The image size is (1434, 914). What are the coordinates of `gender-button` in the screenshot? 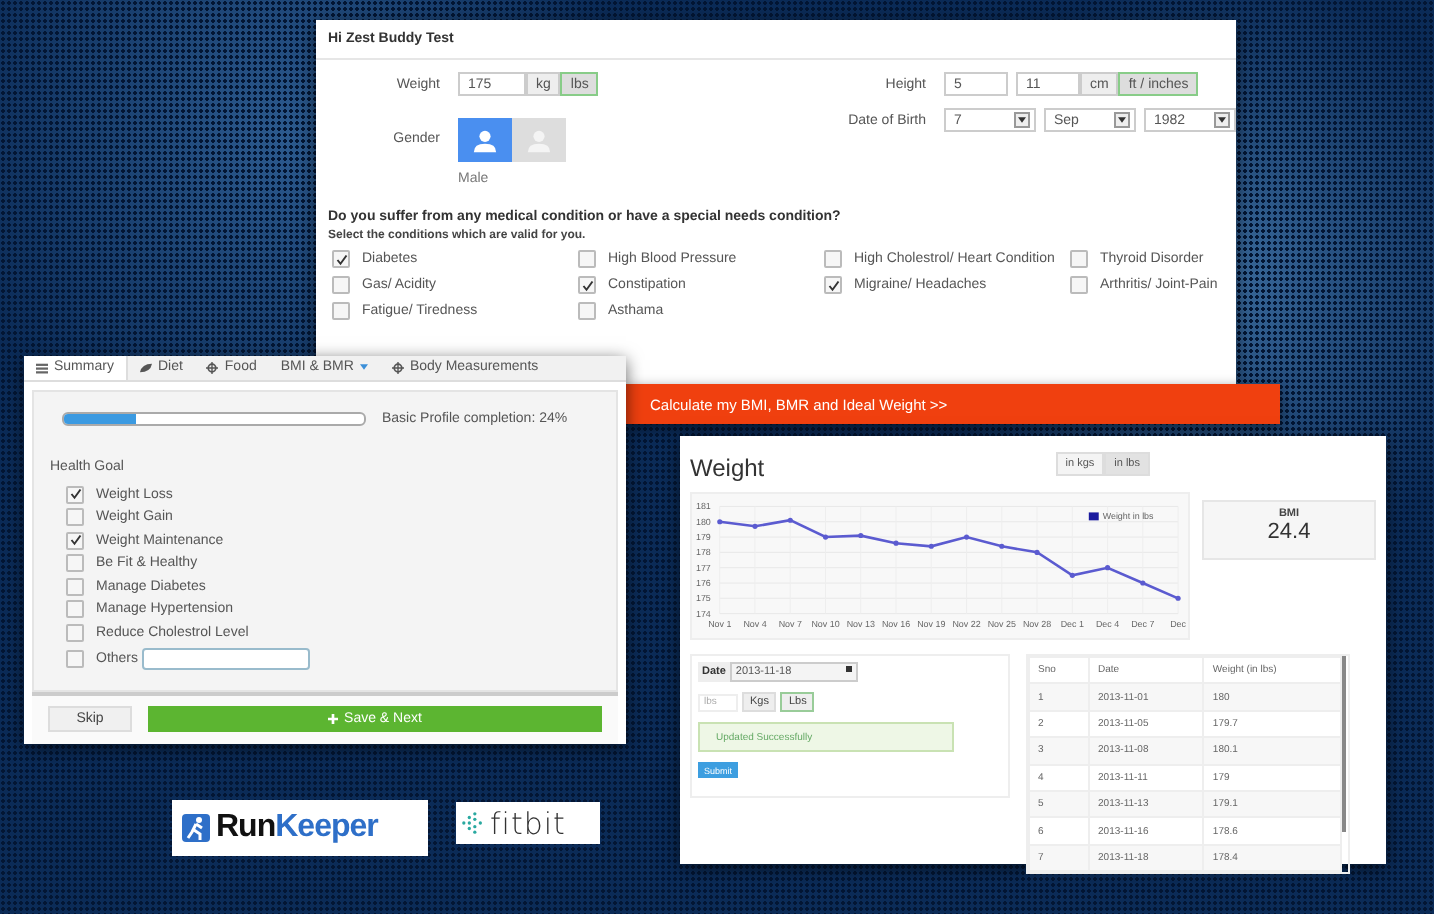 It's located at (485, 140).